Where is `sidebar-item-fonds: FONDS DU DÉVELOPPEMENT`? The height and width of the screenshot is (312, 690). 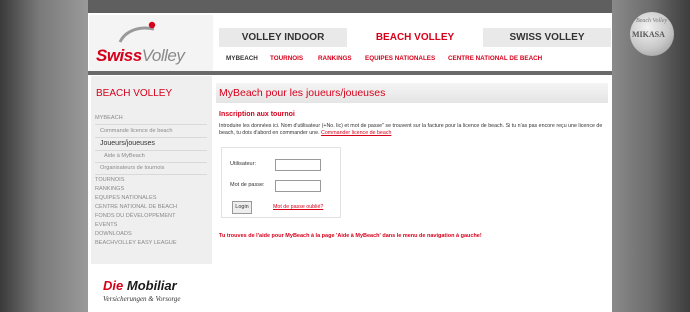 sidebar-item-fonds: FONDS DU DÉVELOPPEMENT is located at coordinates (135, 216).